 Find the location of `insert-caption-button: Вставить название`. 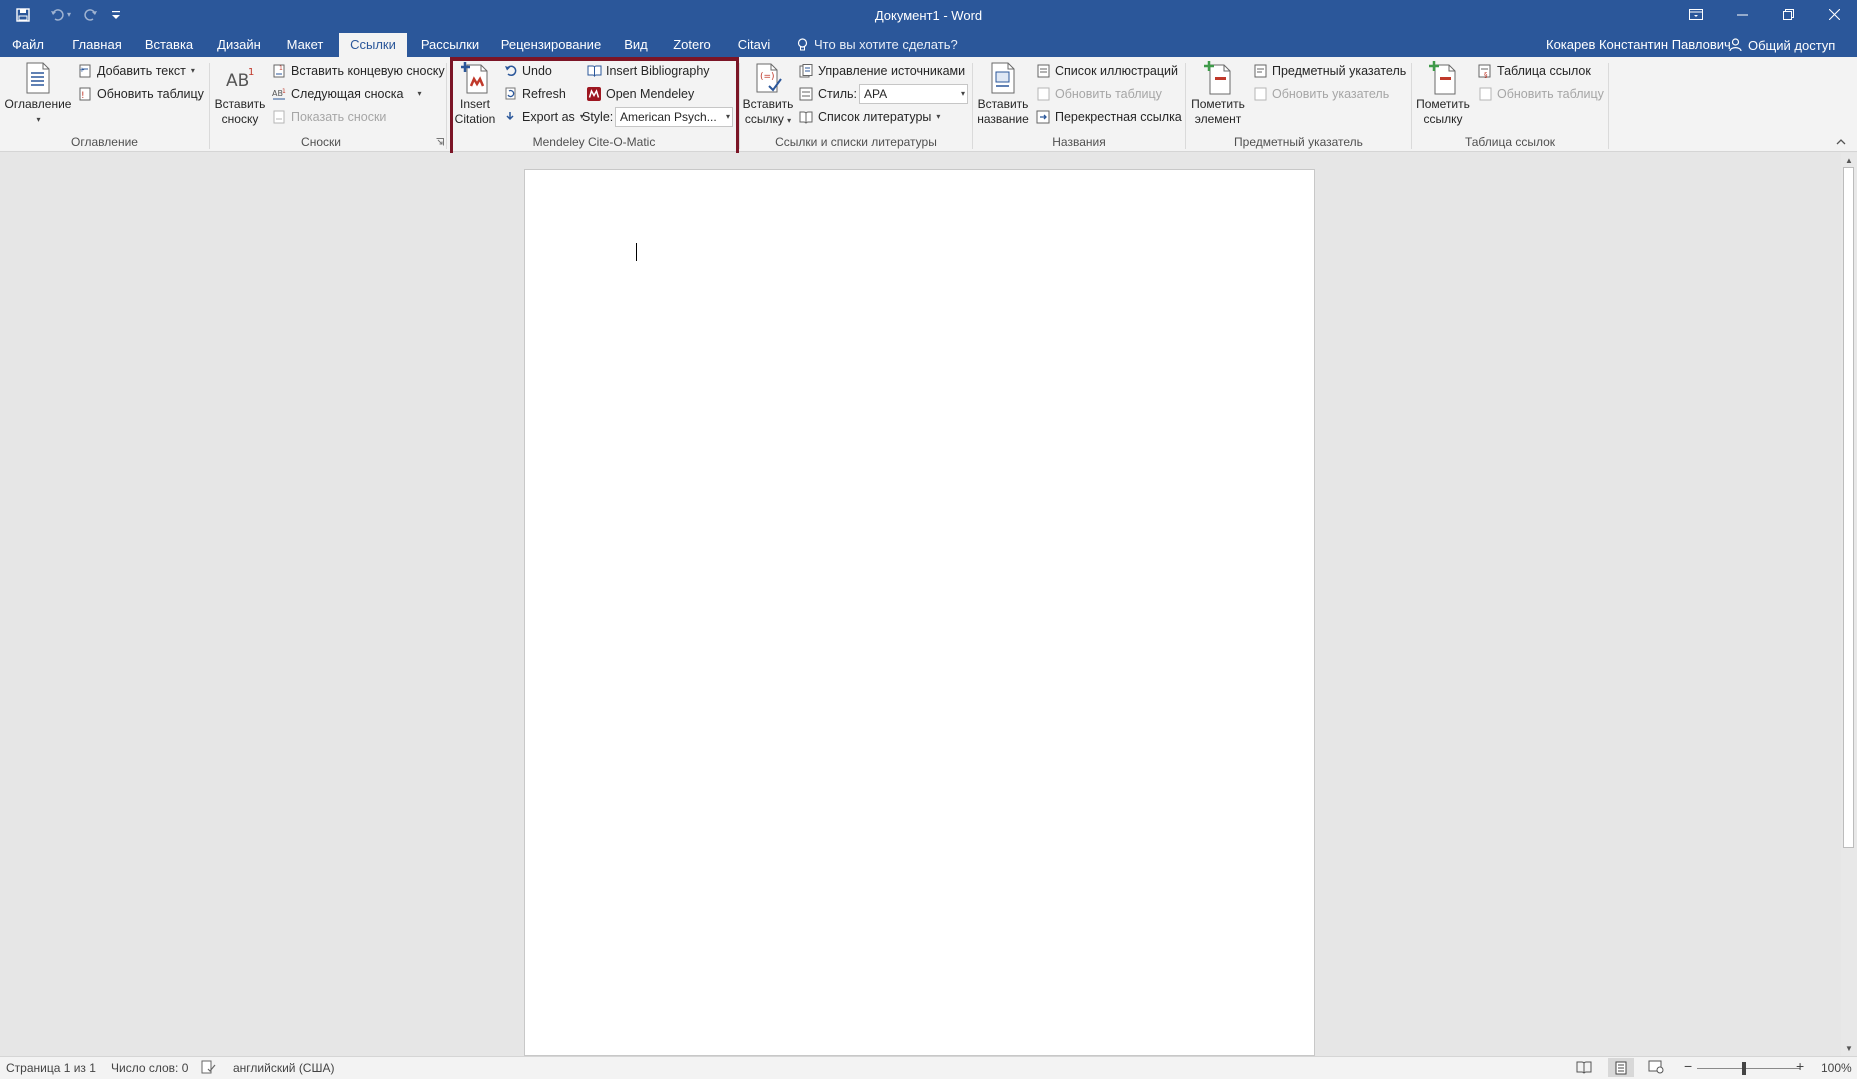

insert-caption-button: Вставить название is located at coordinates (1003, 98).